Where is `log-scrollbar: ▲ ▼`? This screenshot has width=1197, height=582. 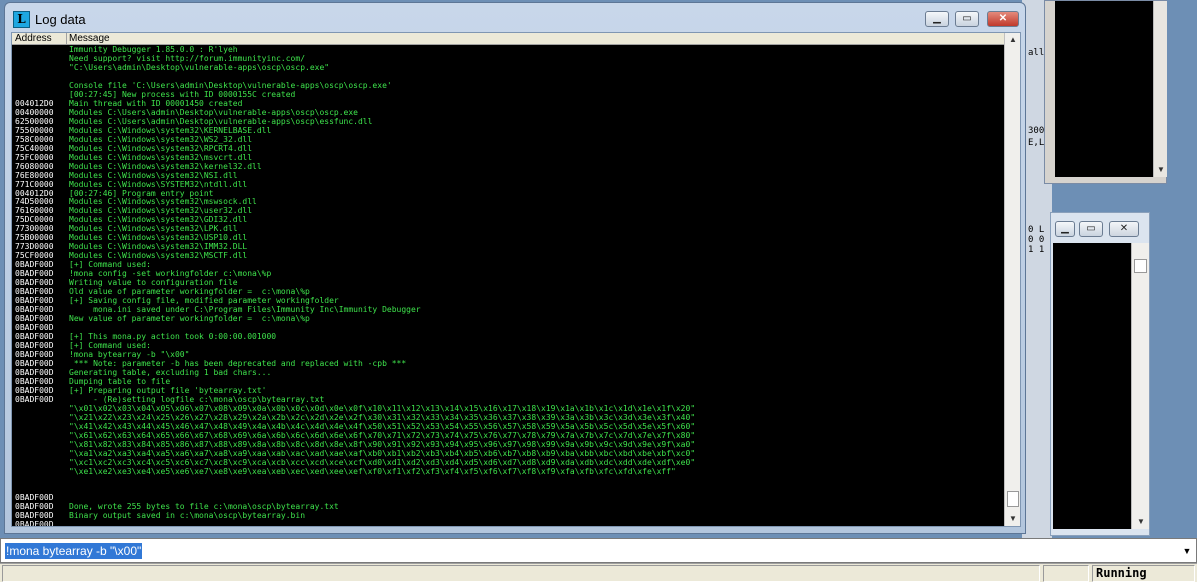 log-scrollbar: ▲ ▼ is located at coordinates (1012, 279).